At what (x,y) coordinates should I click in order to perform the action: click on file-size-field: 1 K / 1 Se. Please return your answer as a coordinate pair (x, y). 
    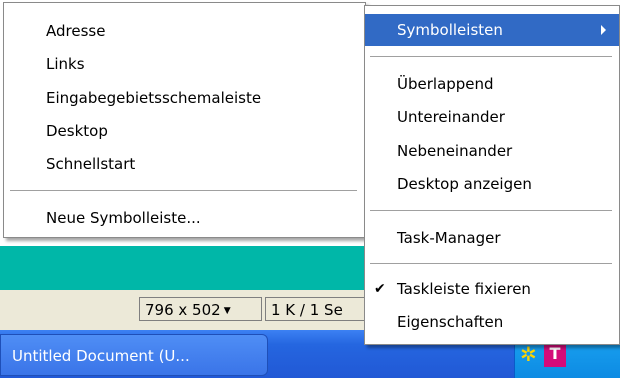
    Looking at the image, I should click on (320, 309).